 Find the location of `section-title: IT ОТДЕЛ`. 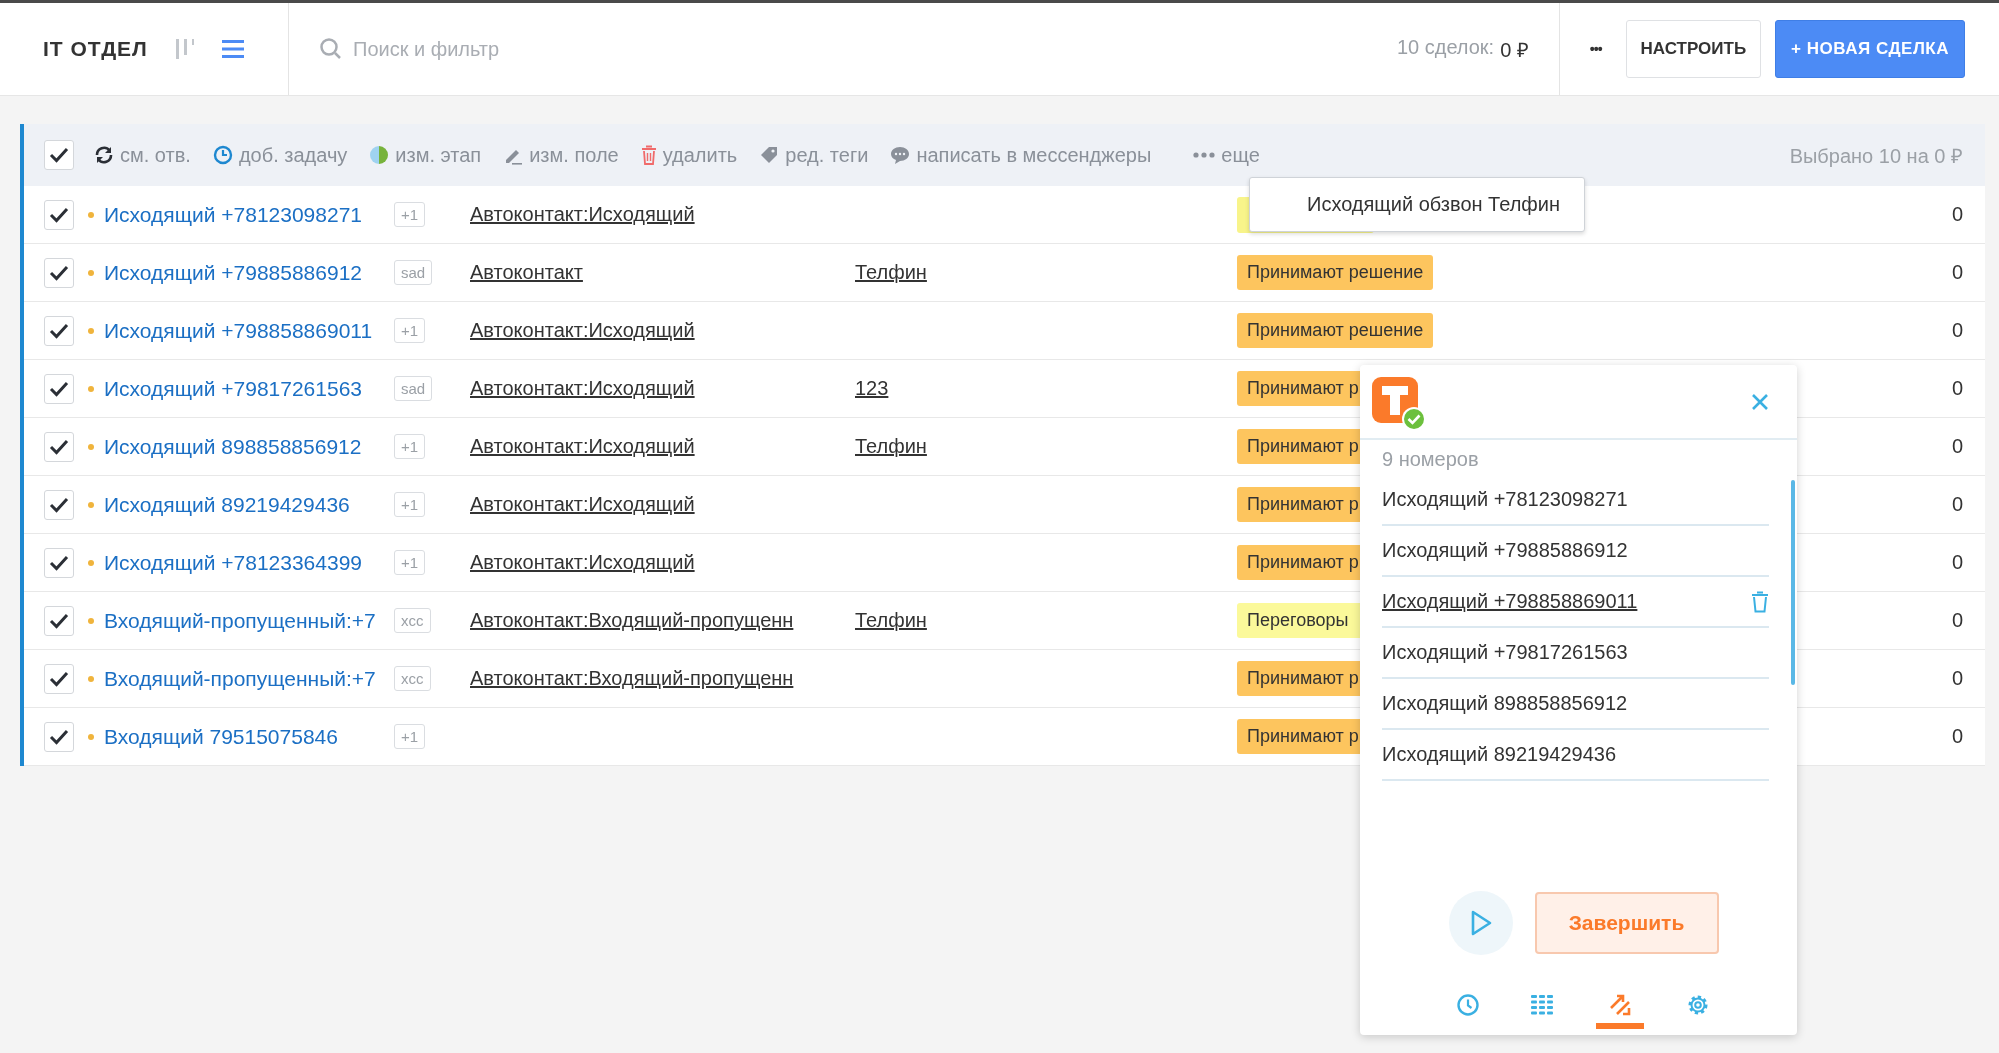

section-title: IT ОТДЕЛ is located at coordinates (95, 49).